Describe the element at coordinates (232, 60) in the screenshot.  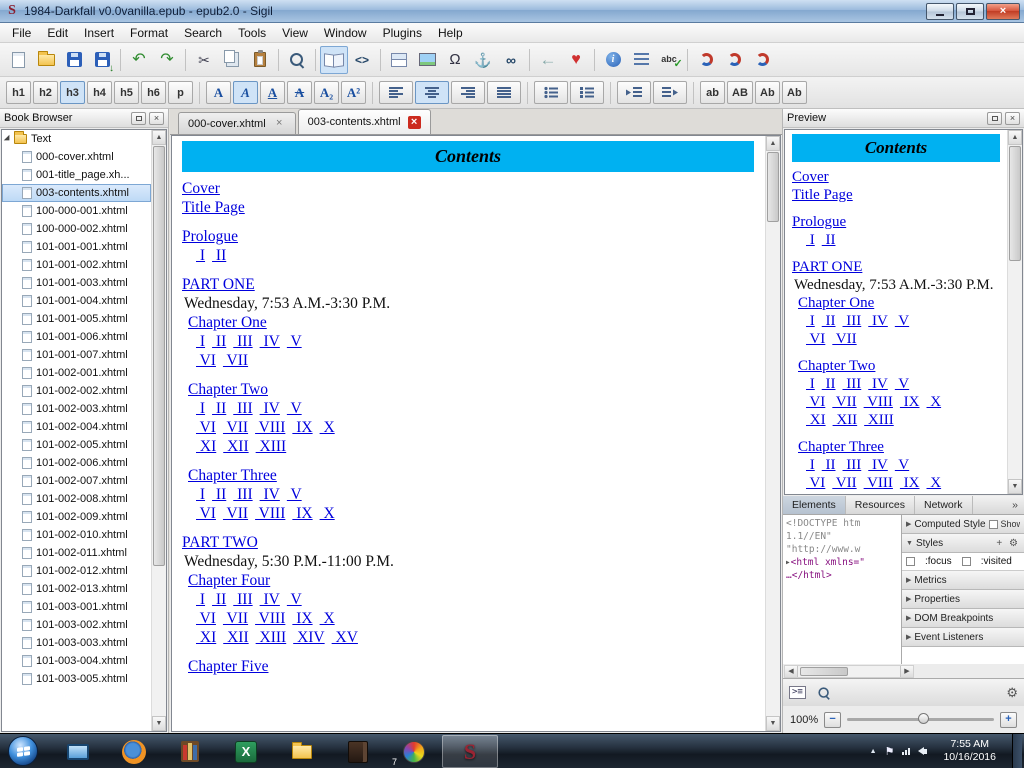
I see `copy-button` at that location.